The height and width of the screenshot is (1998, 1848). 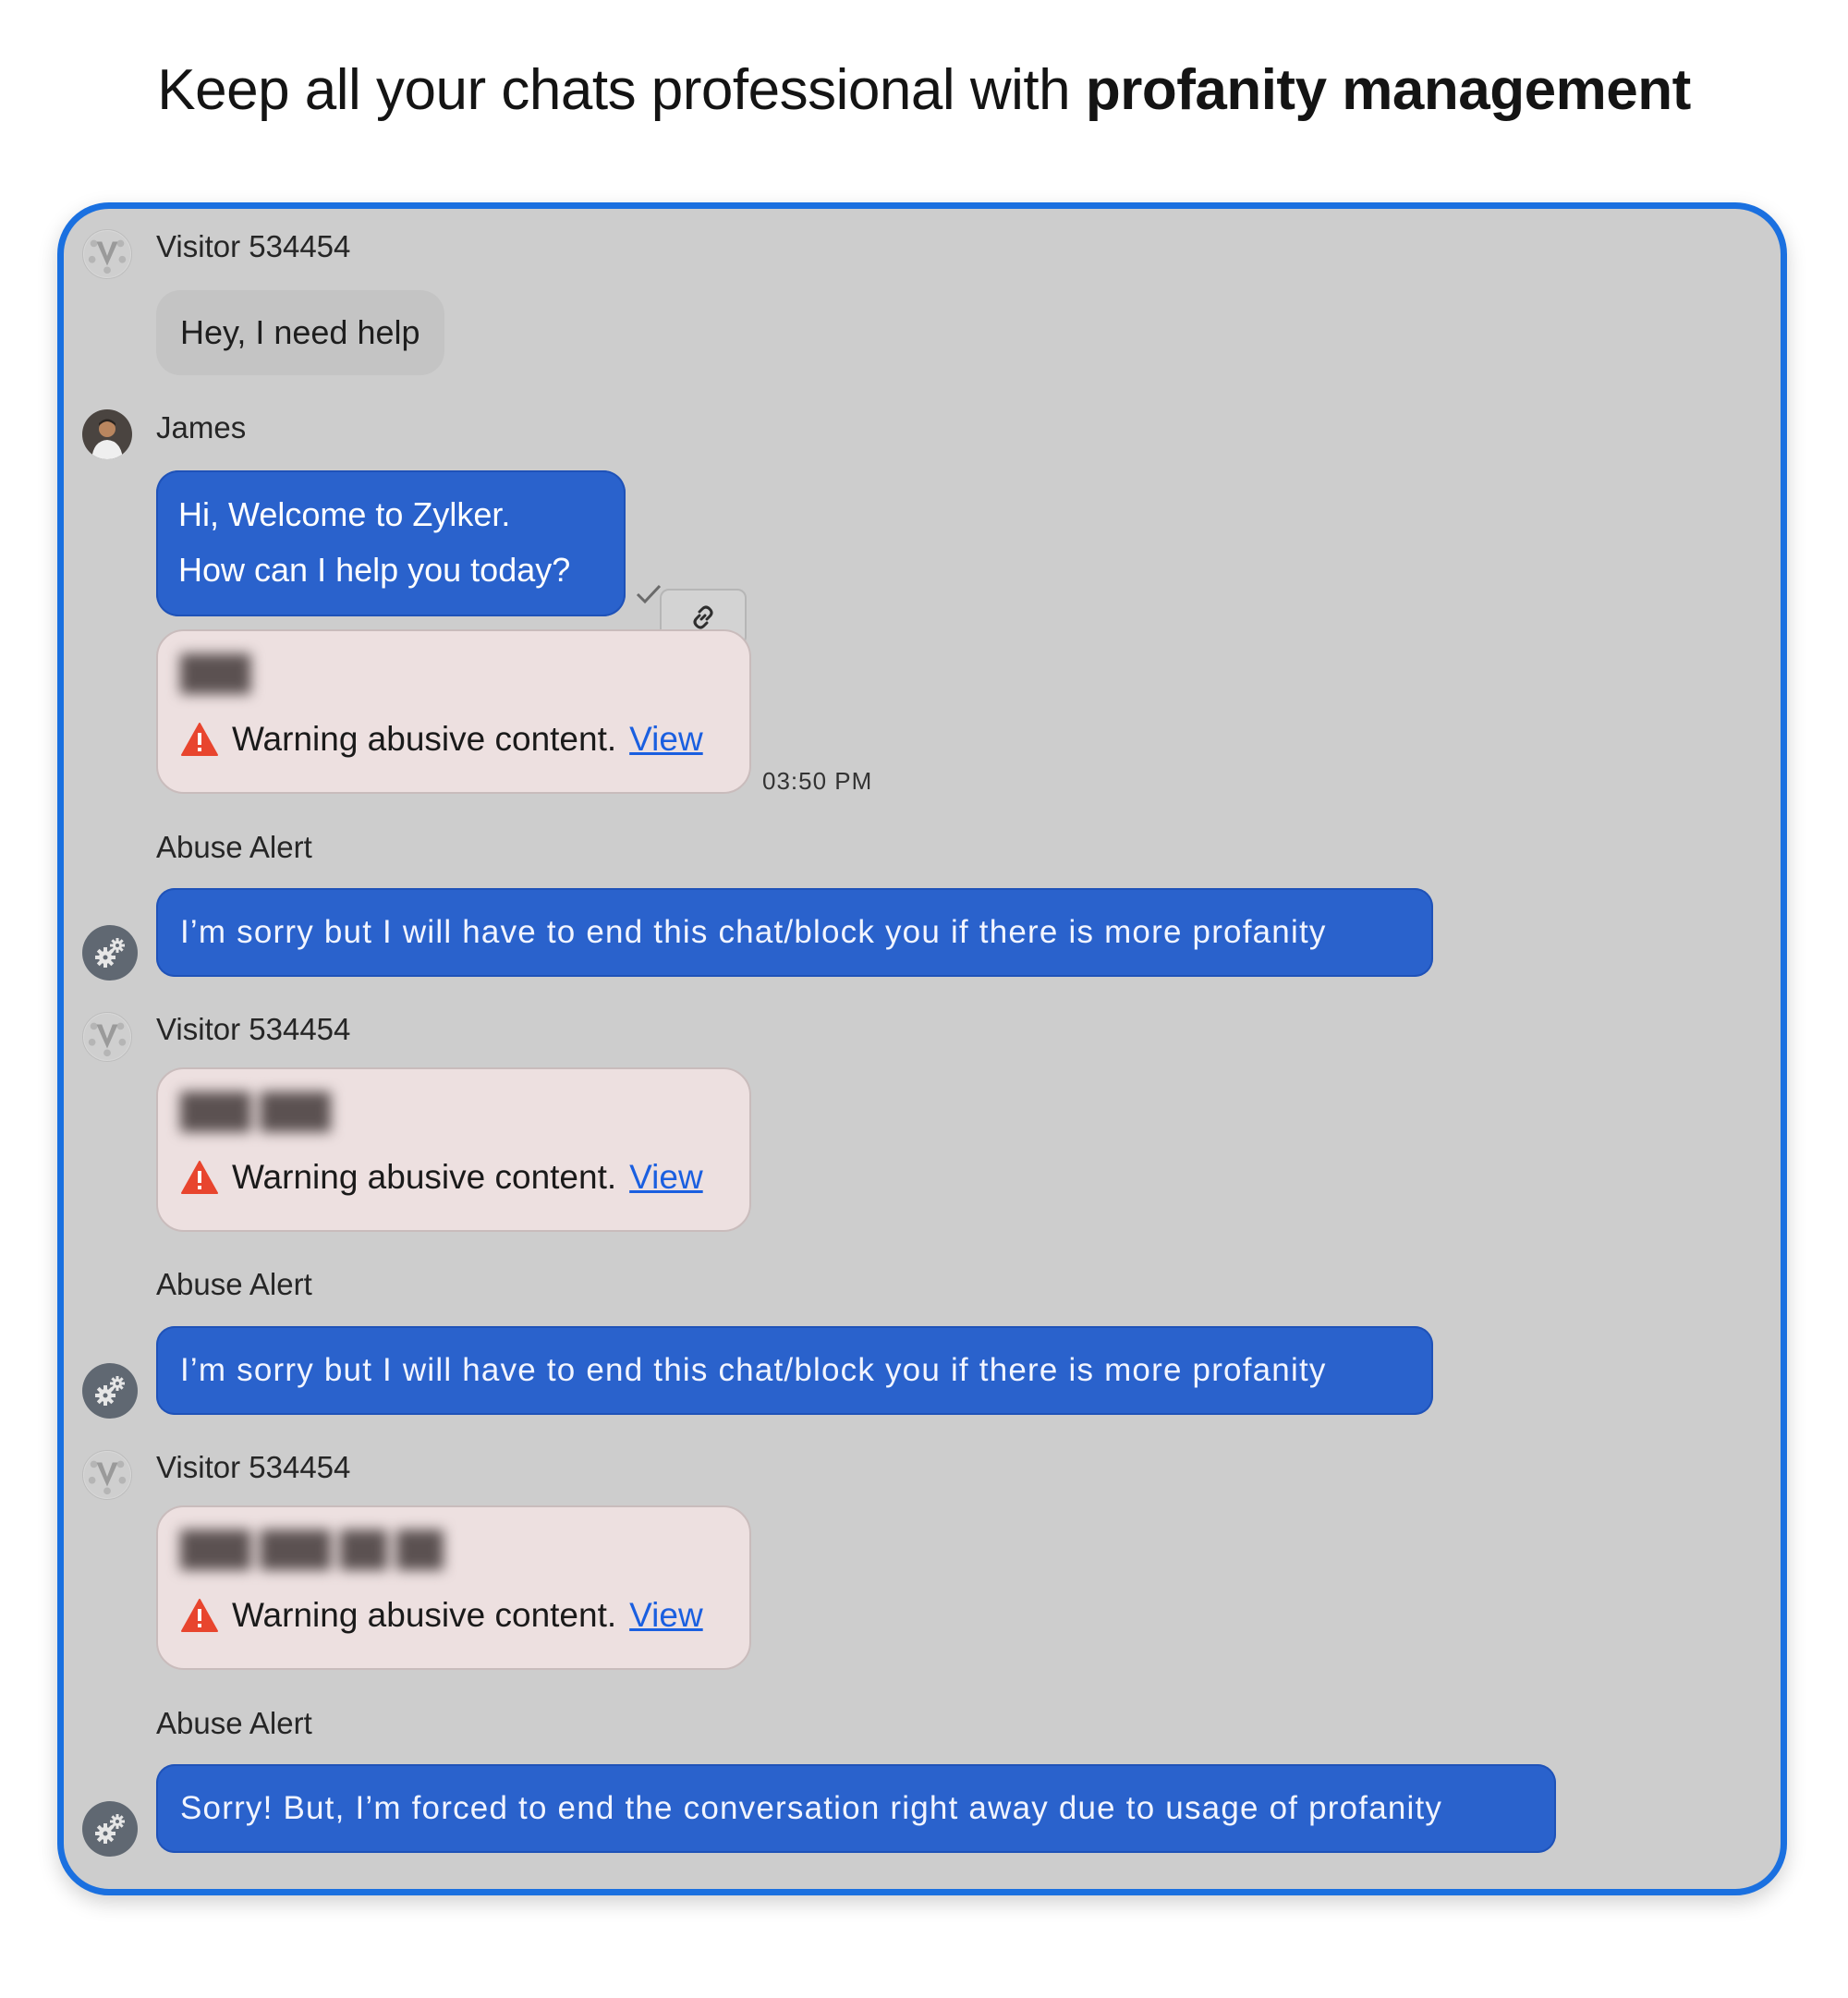 What do you see at coordinates (256, 1110) in the screenshot?
I see `blurred-message-text: ███ ███` at bounding box center [256, 1110].